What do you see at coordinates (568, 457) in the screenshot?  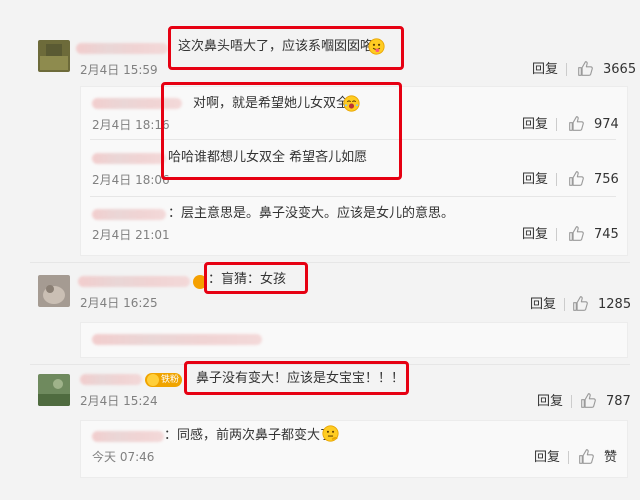 I see `reply-3-1-action-separator` at bounding box center [568, 457].